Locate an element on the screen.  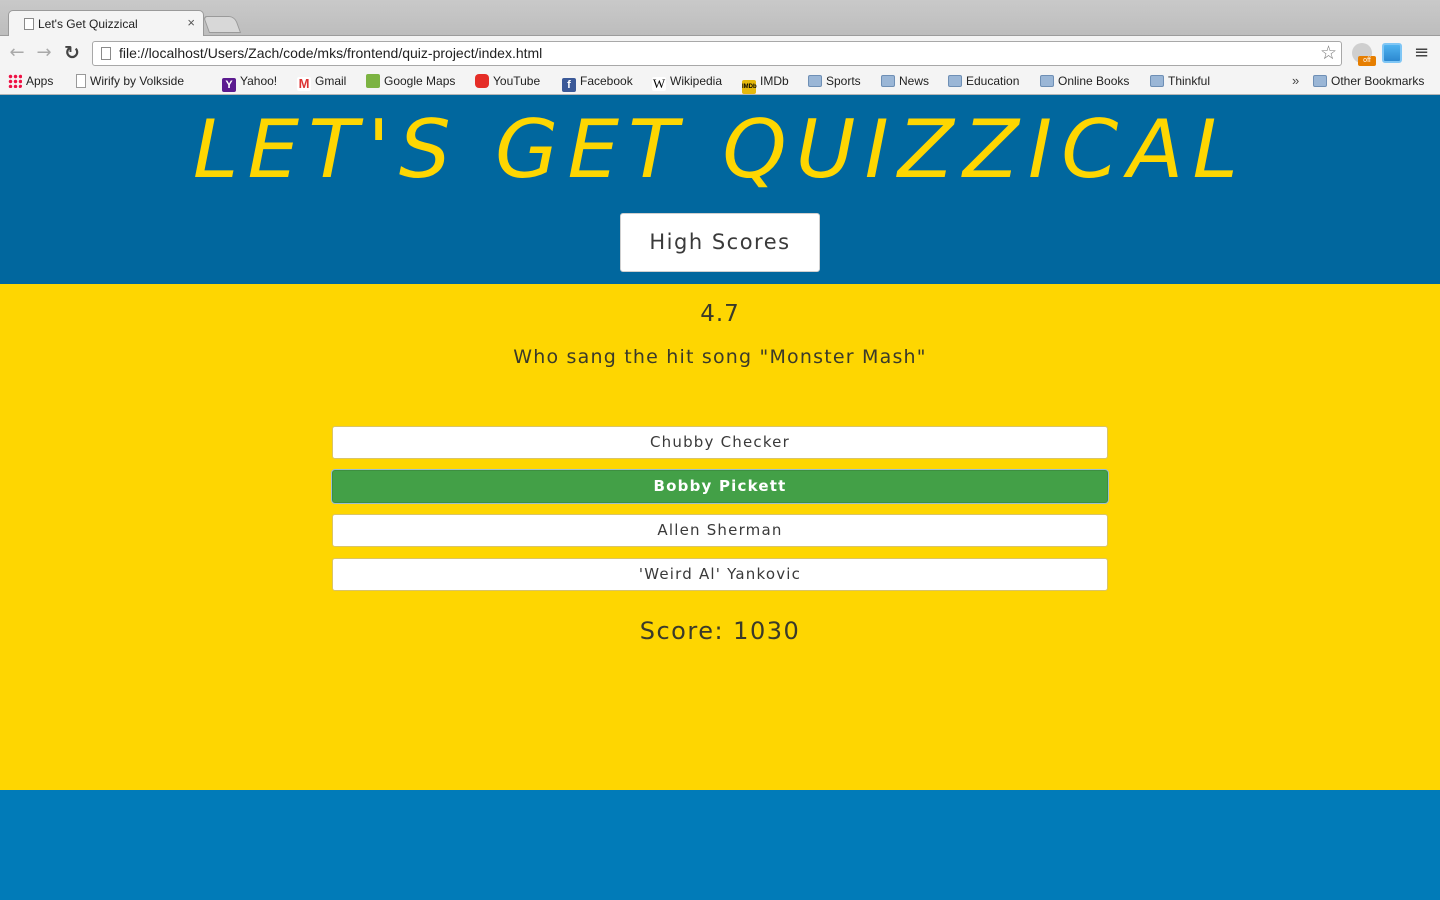
answer-option-1: Chubby Checker is located at coordinates (720, 442).